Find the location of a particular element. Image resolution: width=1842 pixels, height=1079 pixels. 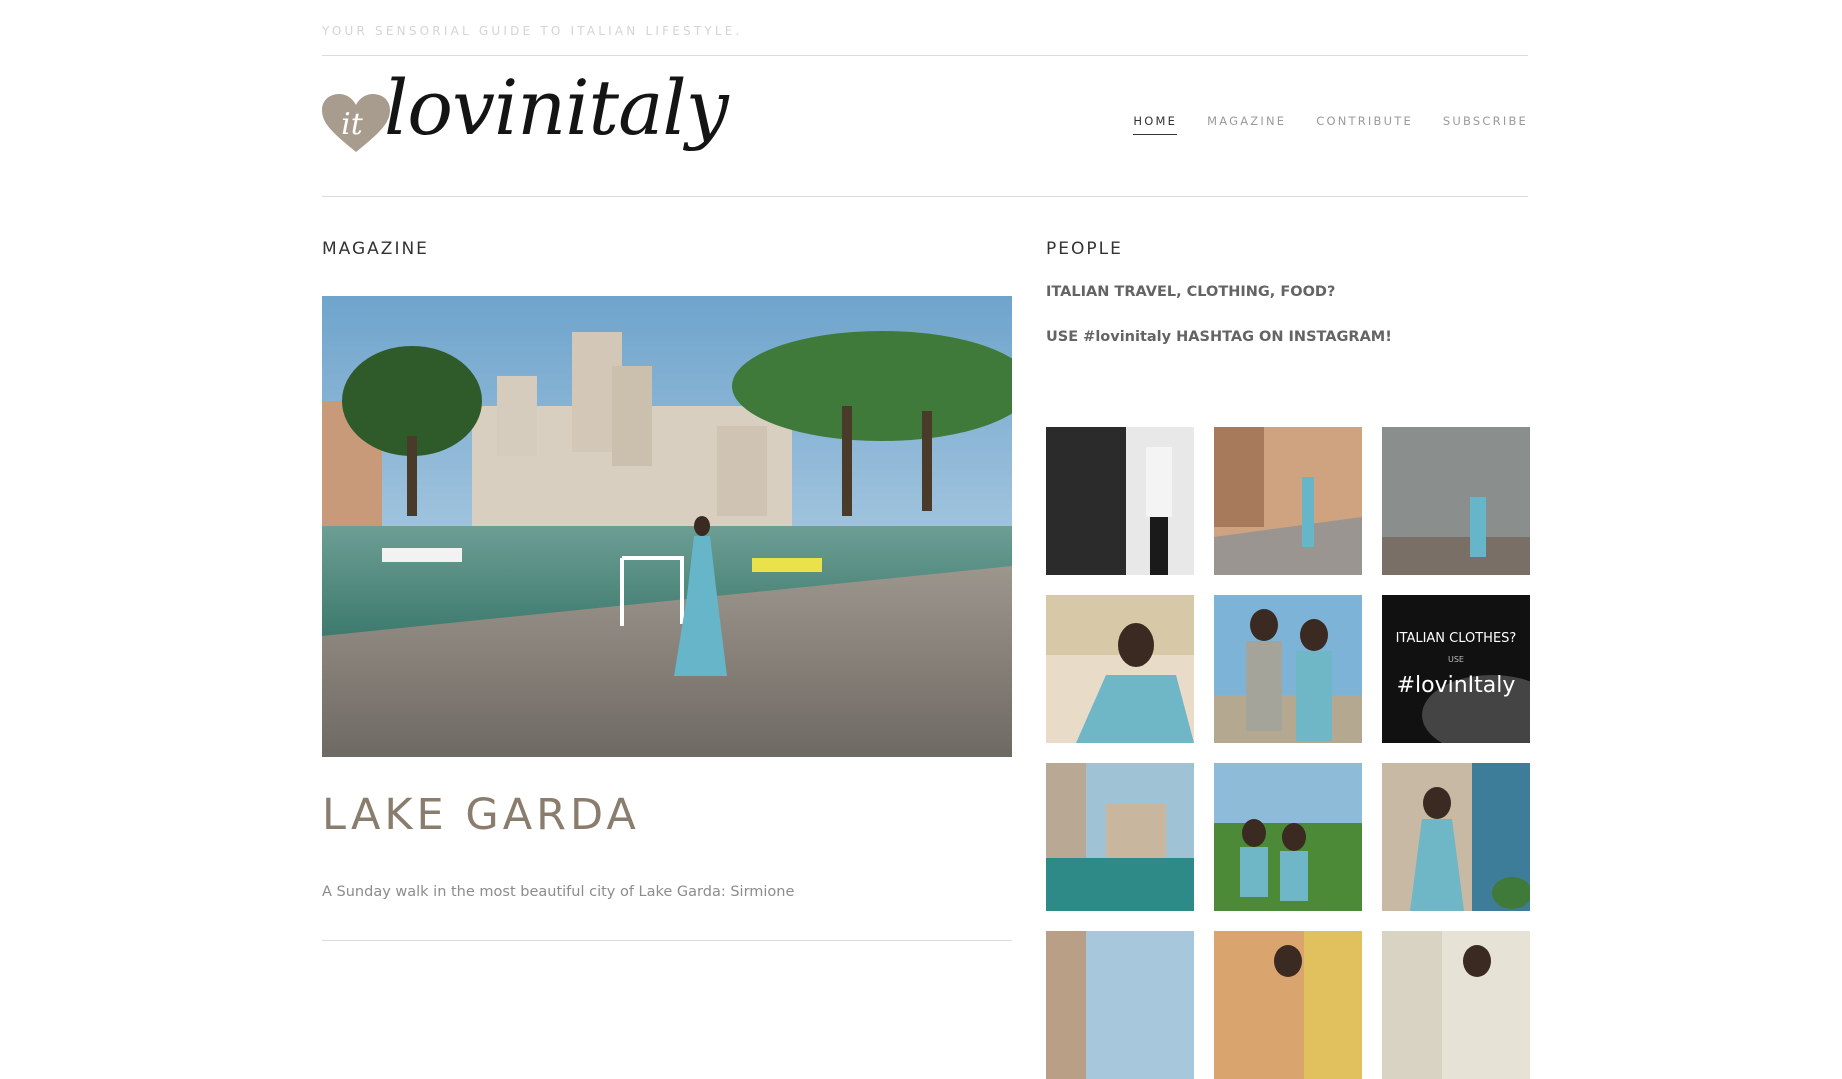

site-logo: it lovinitaly is located at coordinates (525, 125).